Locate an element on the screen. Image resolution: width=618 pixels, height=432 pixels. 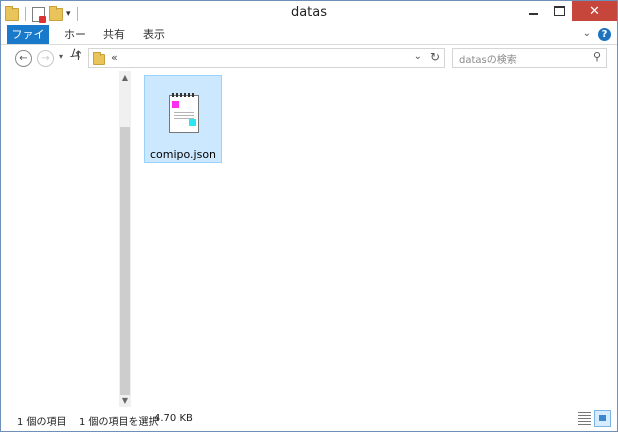
search-input: datasの検索 ⚲ is located at coordinates (529, 58).